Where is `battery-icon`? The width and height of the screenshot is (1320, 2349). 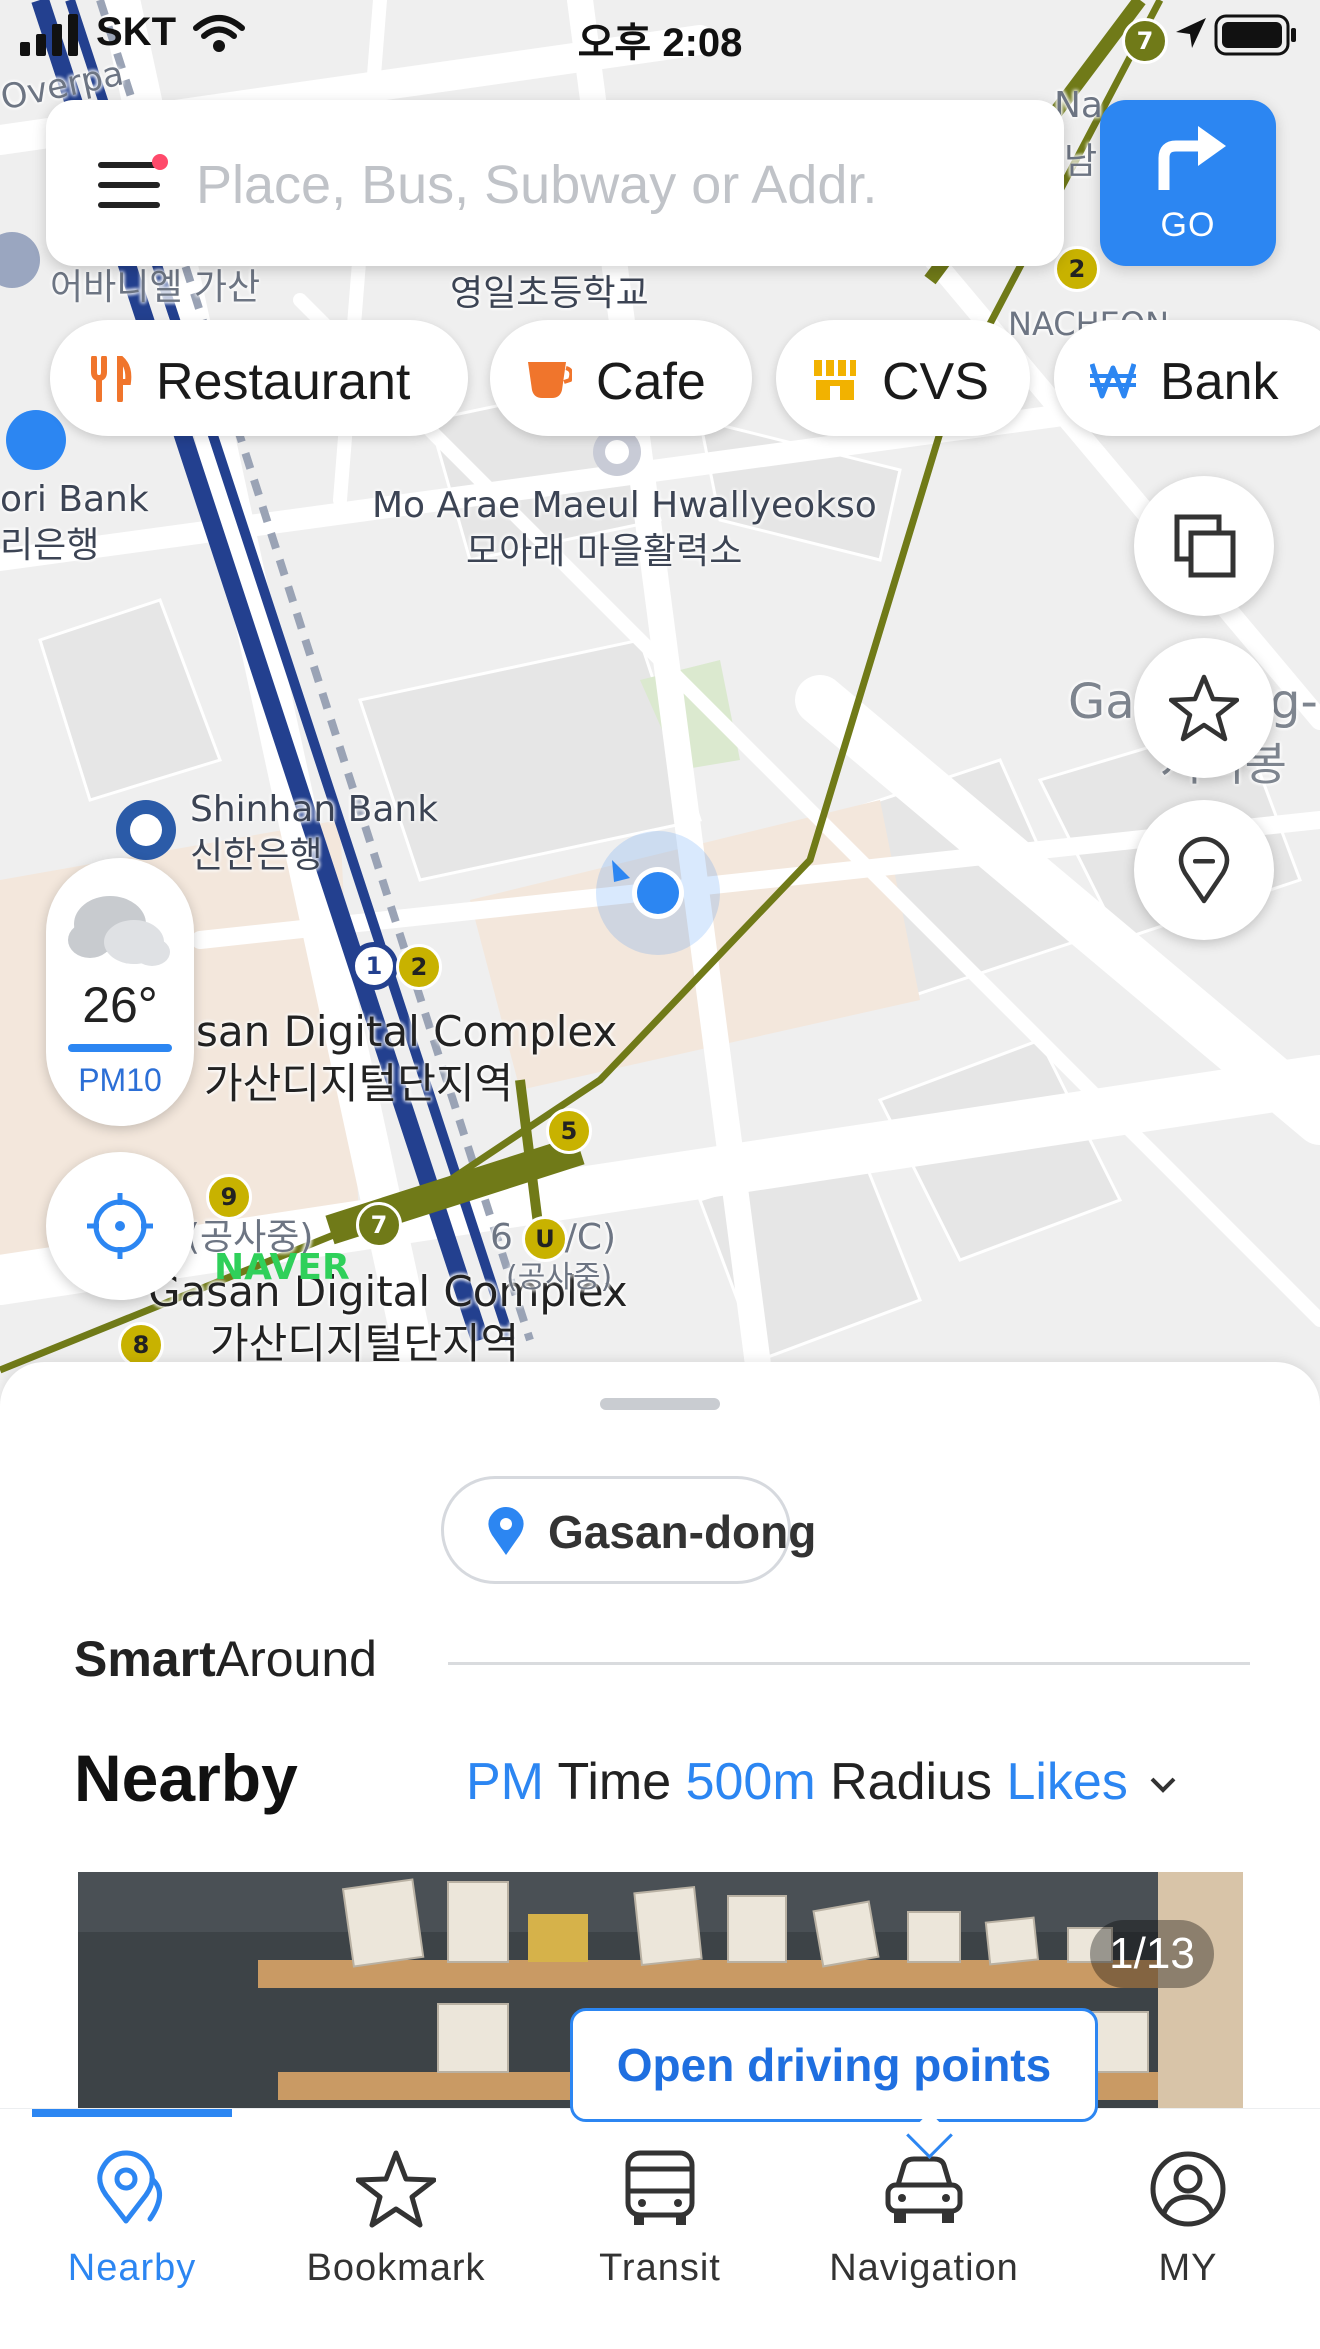 battery-icon is located at coordinates (1255, 35).